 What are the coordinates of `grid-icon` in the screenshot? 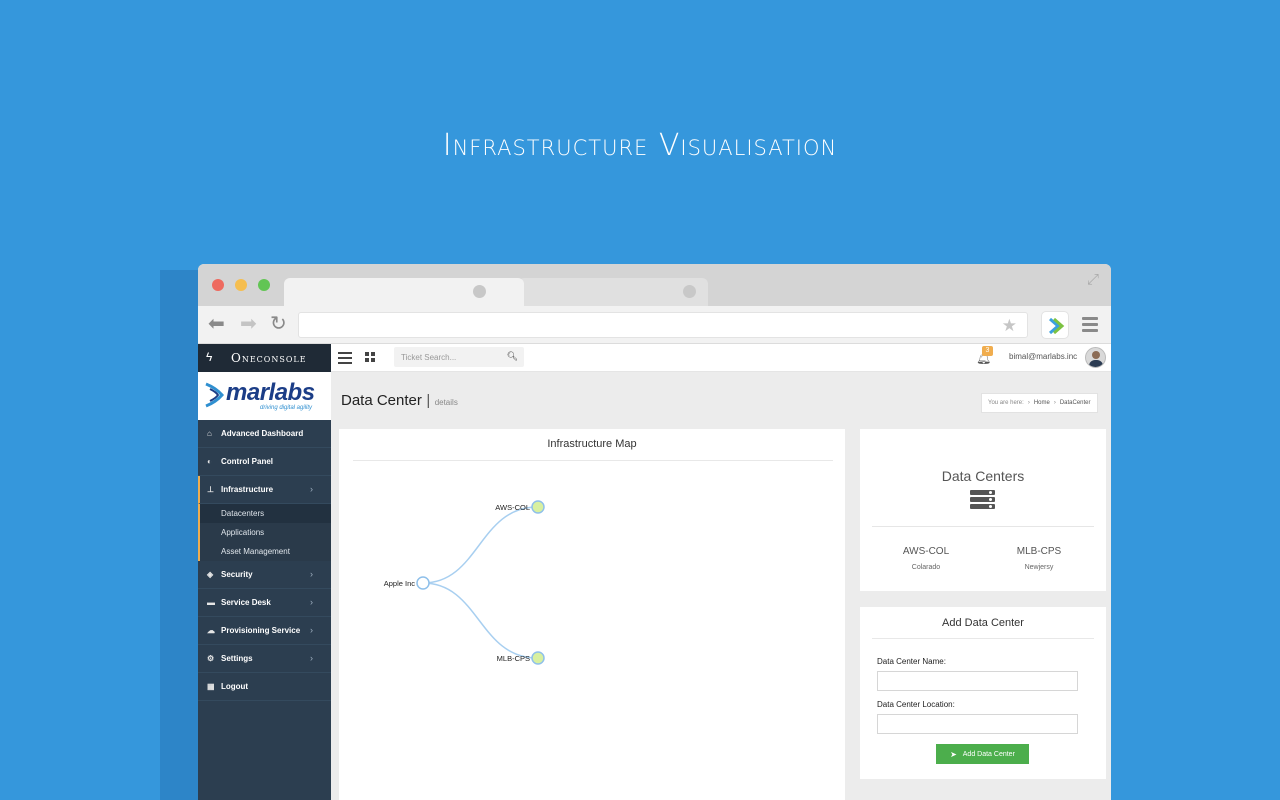 It's located at (370, 357).